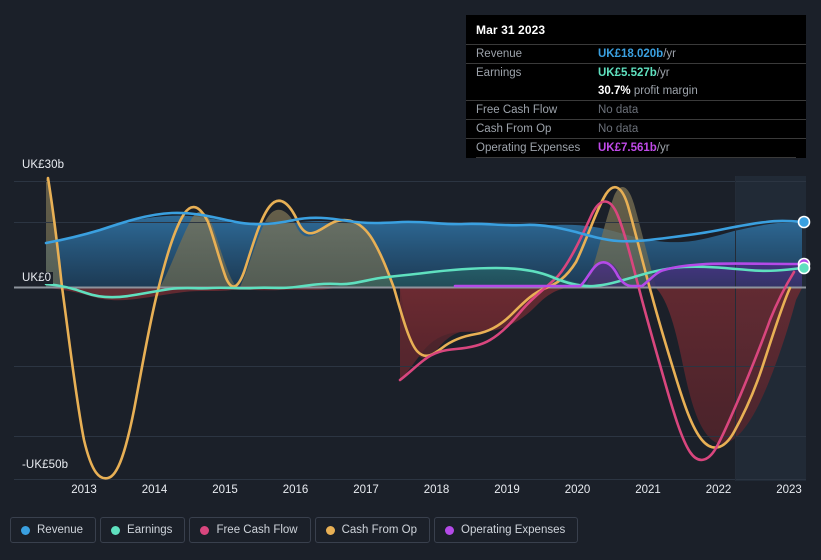  I want to click on tooltip-amount-profit-margin: 30.7%, so click(614, 91).